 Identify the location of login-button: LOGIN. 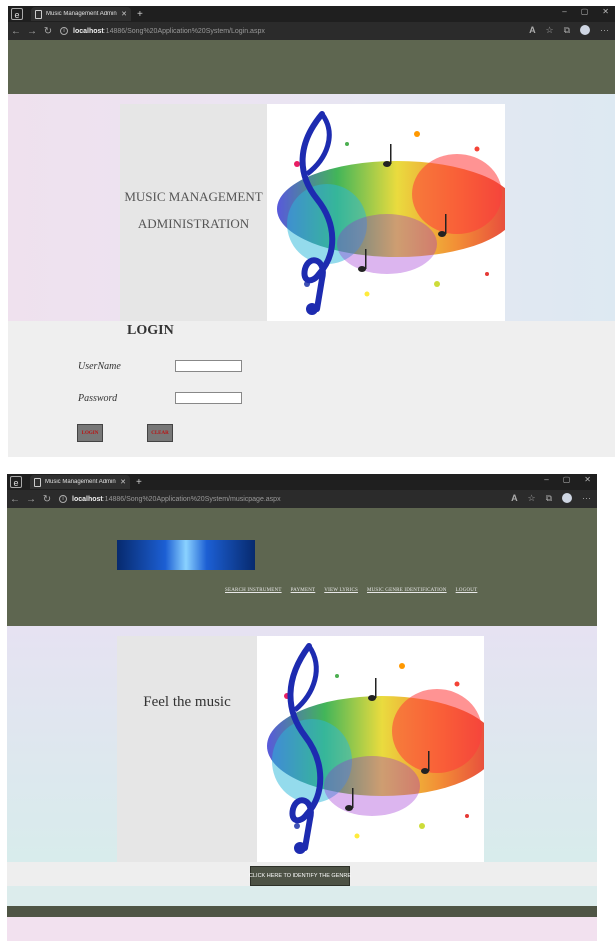
(90, 433).